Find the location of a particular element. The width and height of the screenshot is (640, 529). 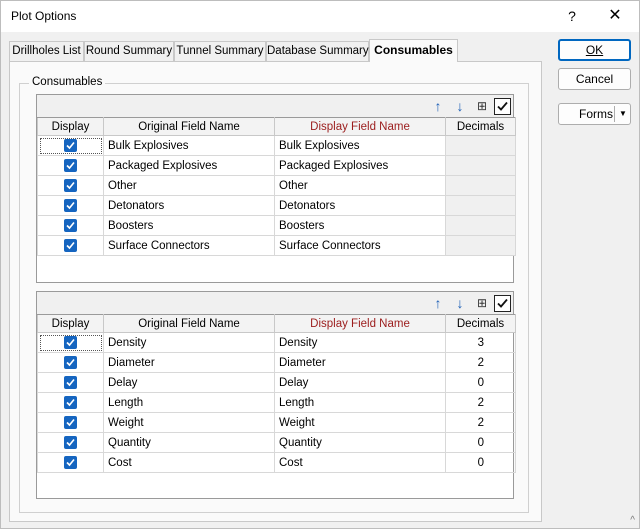

table-row: Density Density 3 is located at coordinates (276, 342).